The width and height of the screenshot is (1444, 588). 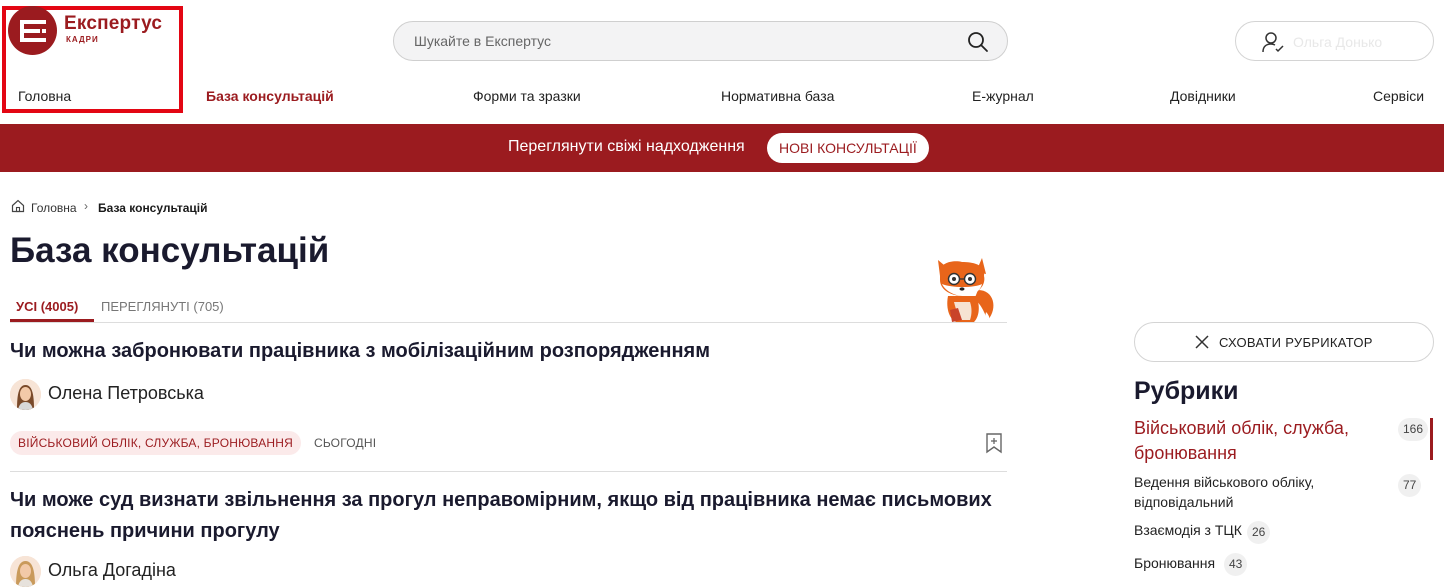 I want to click on search-icon, so click(x=978, y=44).